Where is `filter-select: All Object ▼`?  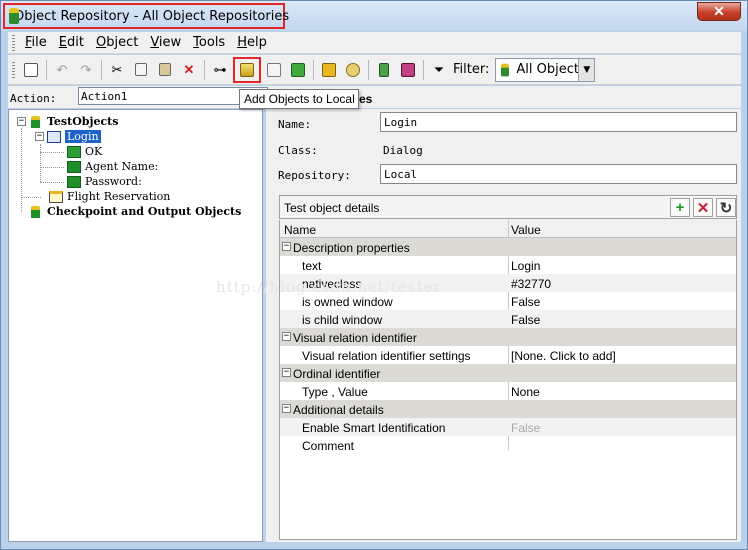 filter-select: All Object ▼ is located at coordinates (545, 69).